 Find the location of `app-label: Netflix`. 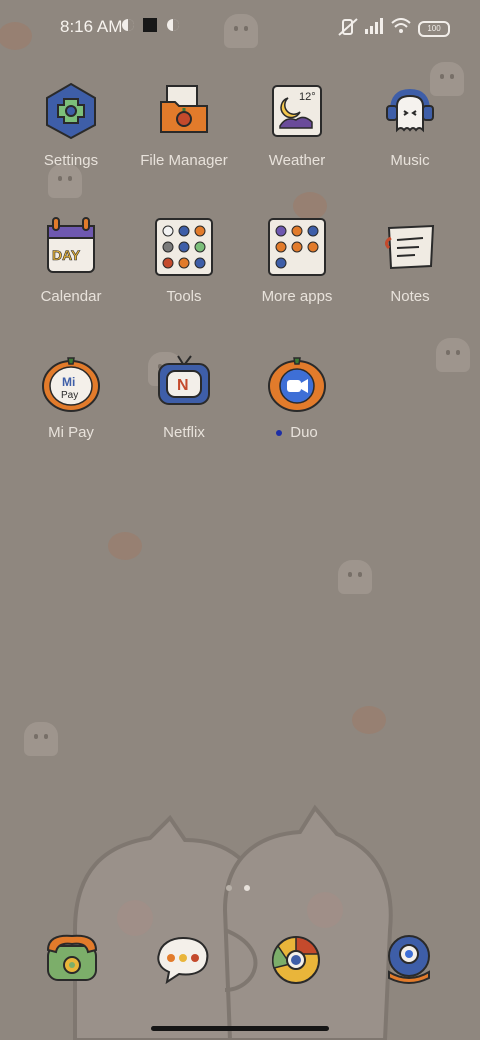

app-label: Netflix is located at coordinates (184, 432).